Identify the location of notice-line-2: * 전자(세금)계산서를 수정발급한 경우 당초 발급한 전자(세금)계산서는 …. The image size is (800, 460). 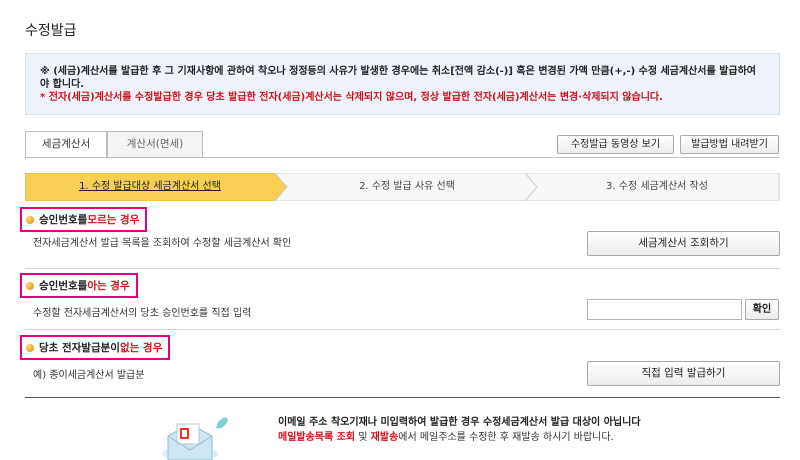
(351, 97).